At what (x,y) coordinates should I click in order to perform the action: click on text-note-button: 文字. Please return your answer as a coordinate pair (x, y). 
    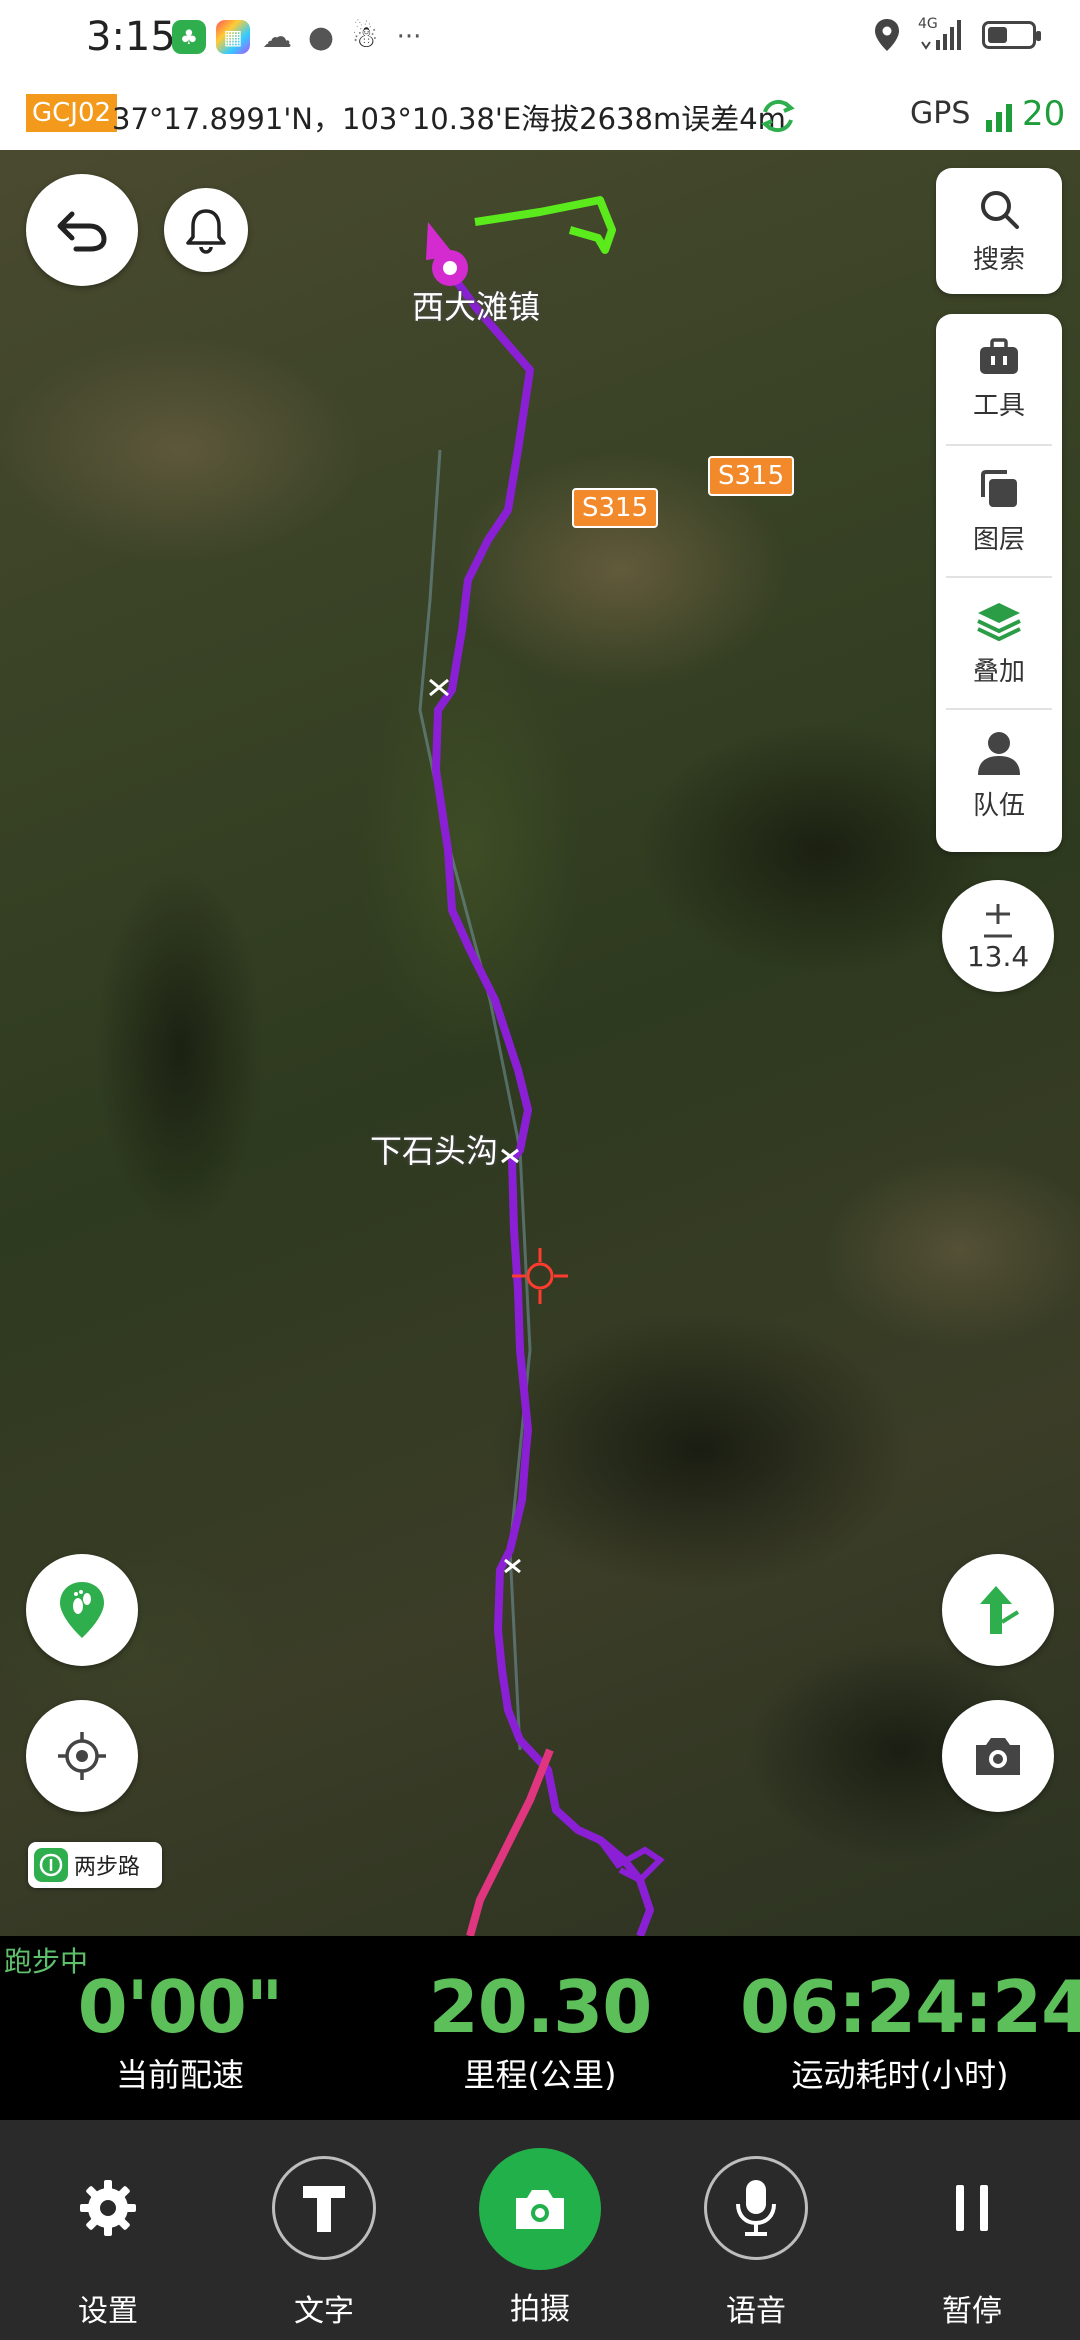
    Looking at the image, I should click on (324, 2243).